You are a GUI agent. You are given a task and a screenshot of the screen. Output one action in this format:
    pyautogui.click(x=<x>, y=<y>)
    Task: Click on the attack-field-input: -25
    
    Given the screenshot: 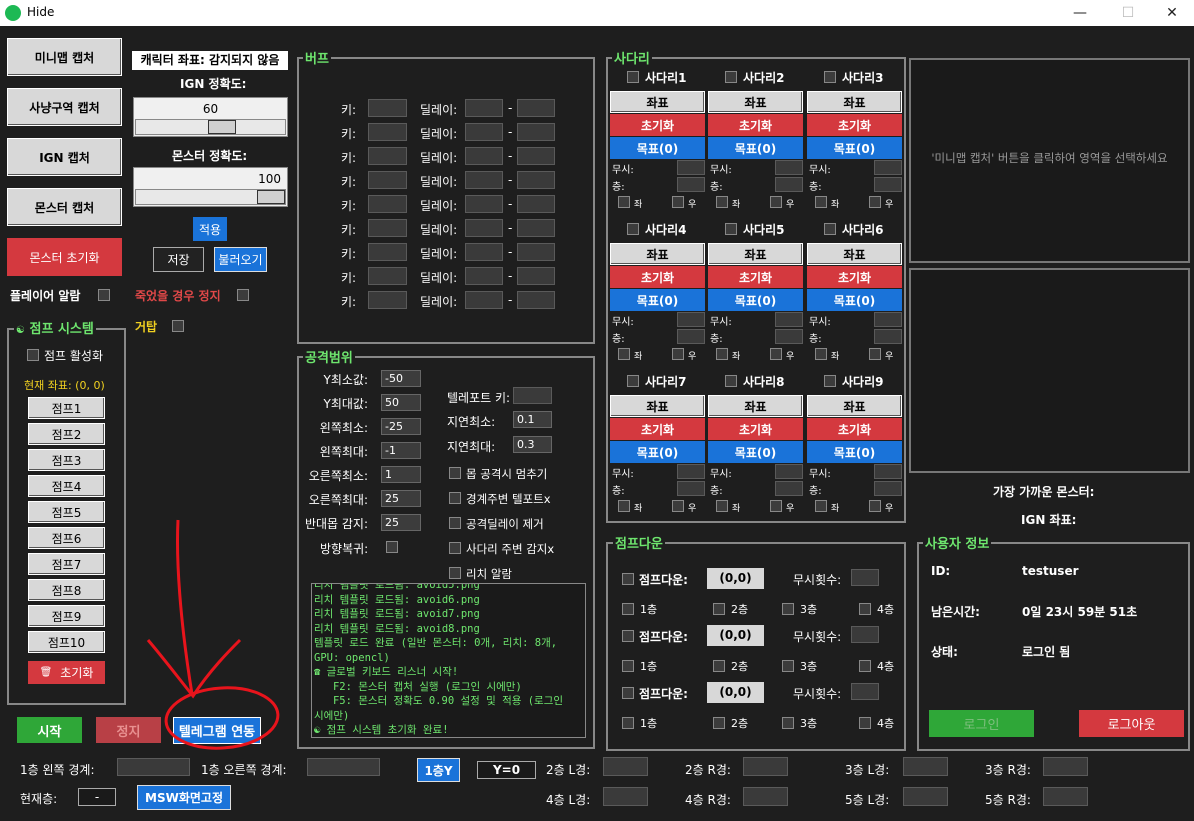 What is the action you would take?
    pyautogui.click(x=401, y=426)
    